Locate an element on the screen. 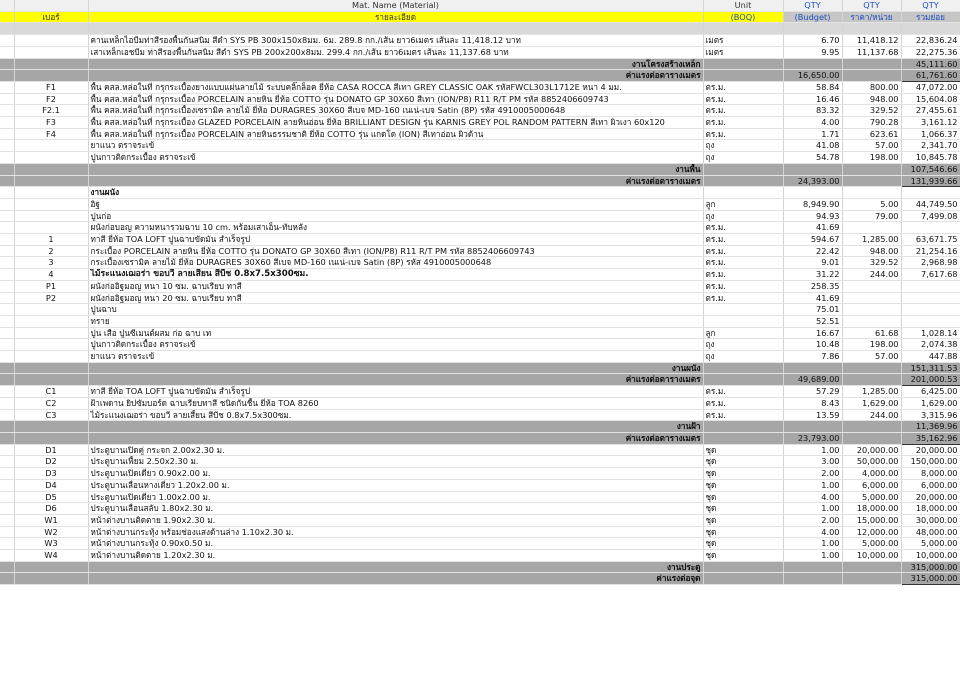 Image resolution: width=960 pixels, height=678 pixels. subtotal-budget: 16,650.00 is located at coordinates (813, 75).